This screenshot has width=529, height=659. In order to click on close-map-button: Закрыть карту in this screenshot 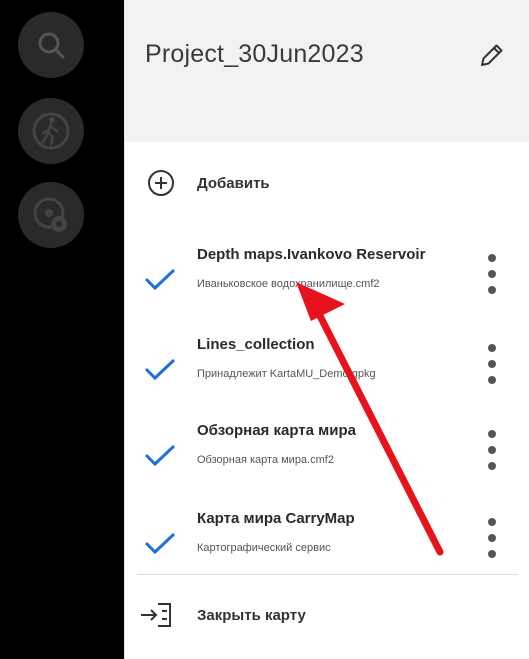, I will do `click(327, 615)`.